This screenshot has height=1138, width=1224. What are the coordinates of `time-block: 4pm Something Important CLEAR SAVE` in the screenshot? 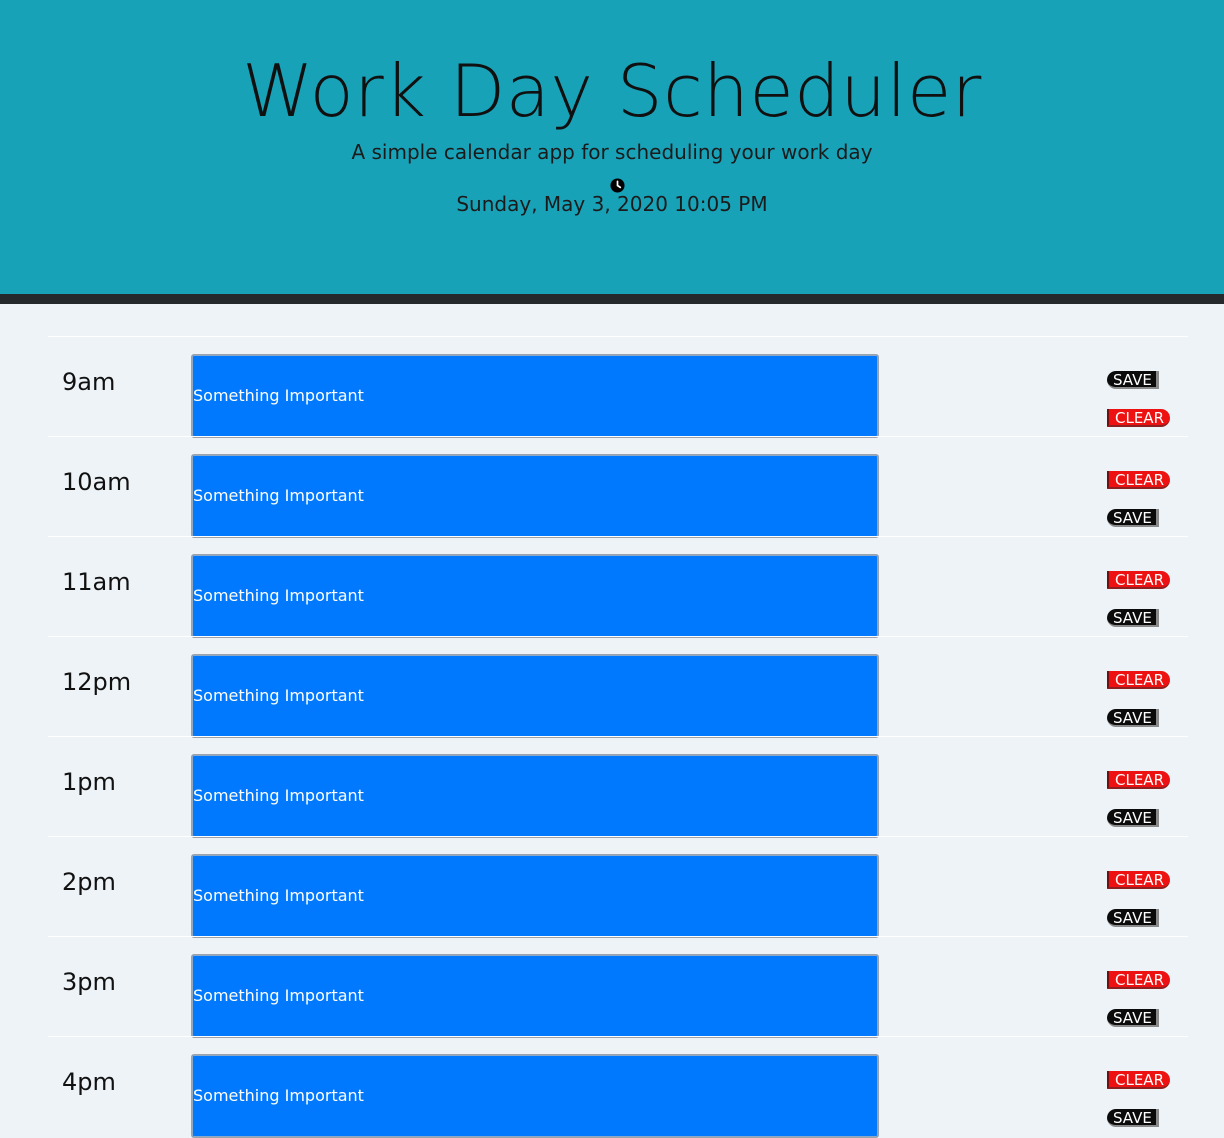 It's located at (618, 1087).